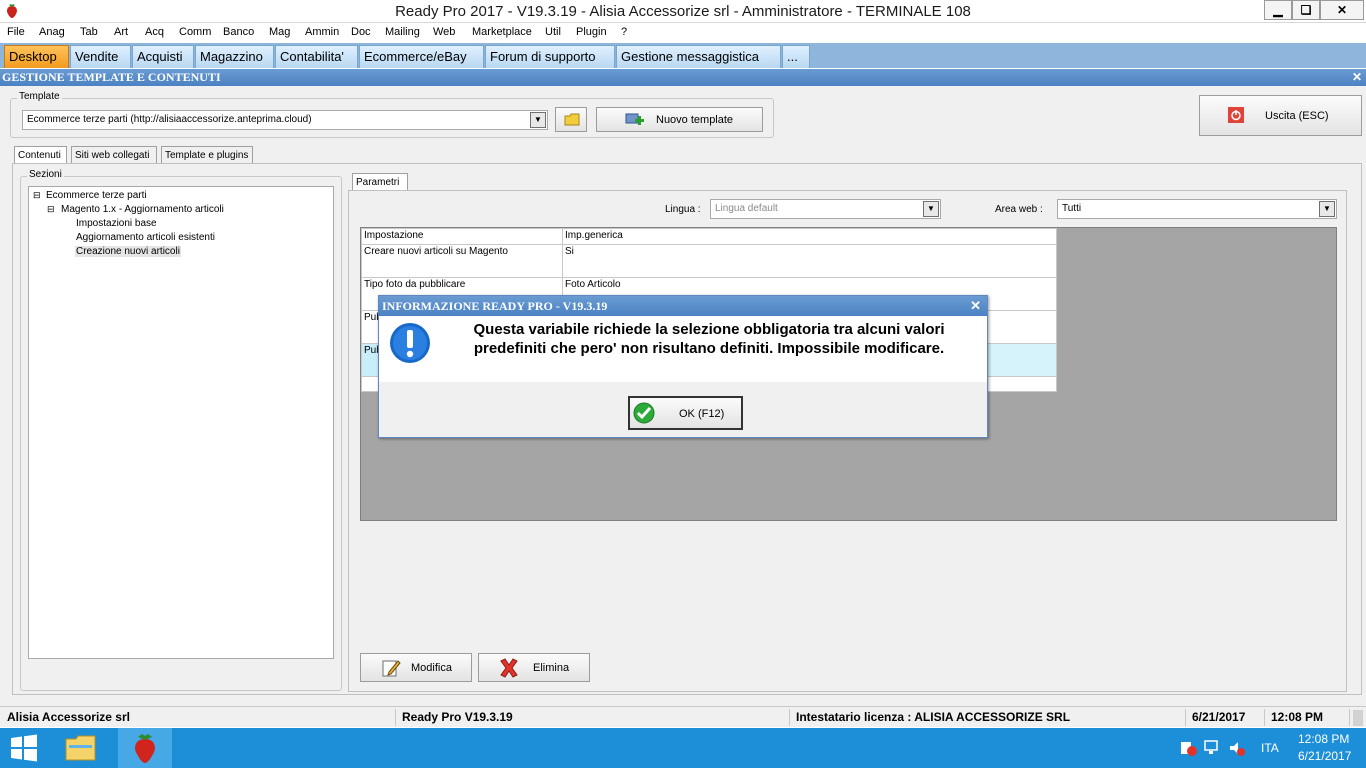 The width and height of the screenshot is (1366, 768). I want to click on tree-node-impostazioni-base: Impostazioni base, so click(116, 223).